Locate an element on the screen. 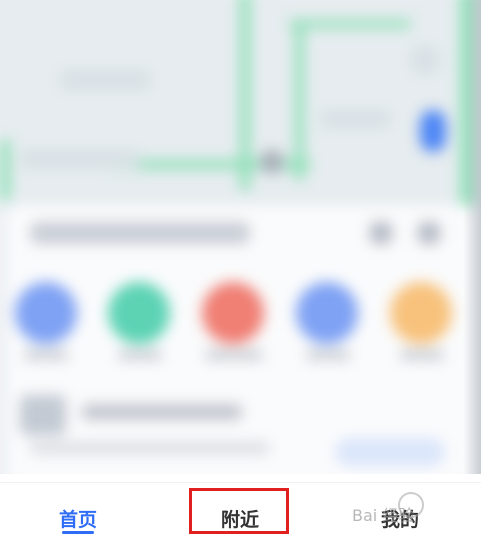  watermark: Bai 经验 is located at coordinates (383, 515).